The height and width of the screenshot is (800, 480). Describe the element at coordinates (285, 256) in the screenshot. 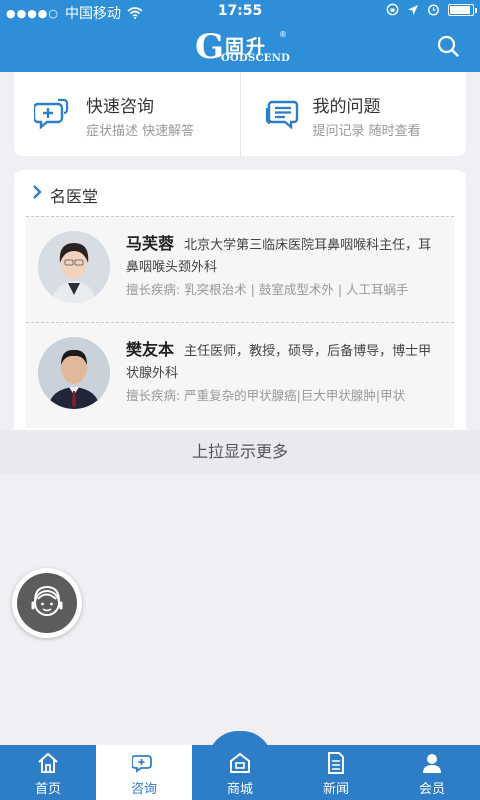

I see `doctor-info: 马芙蓉 北京大学第三临床医院耳鼻咽喉科主任，耳鼻咽喉头颈外科` at that location.